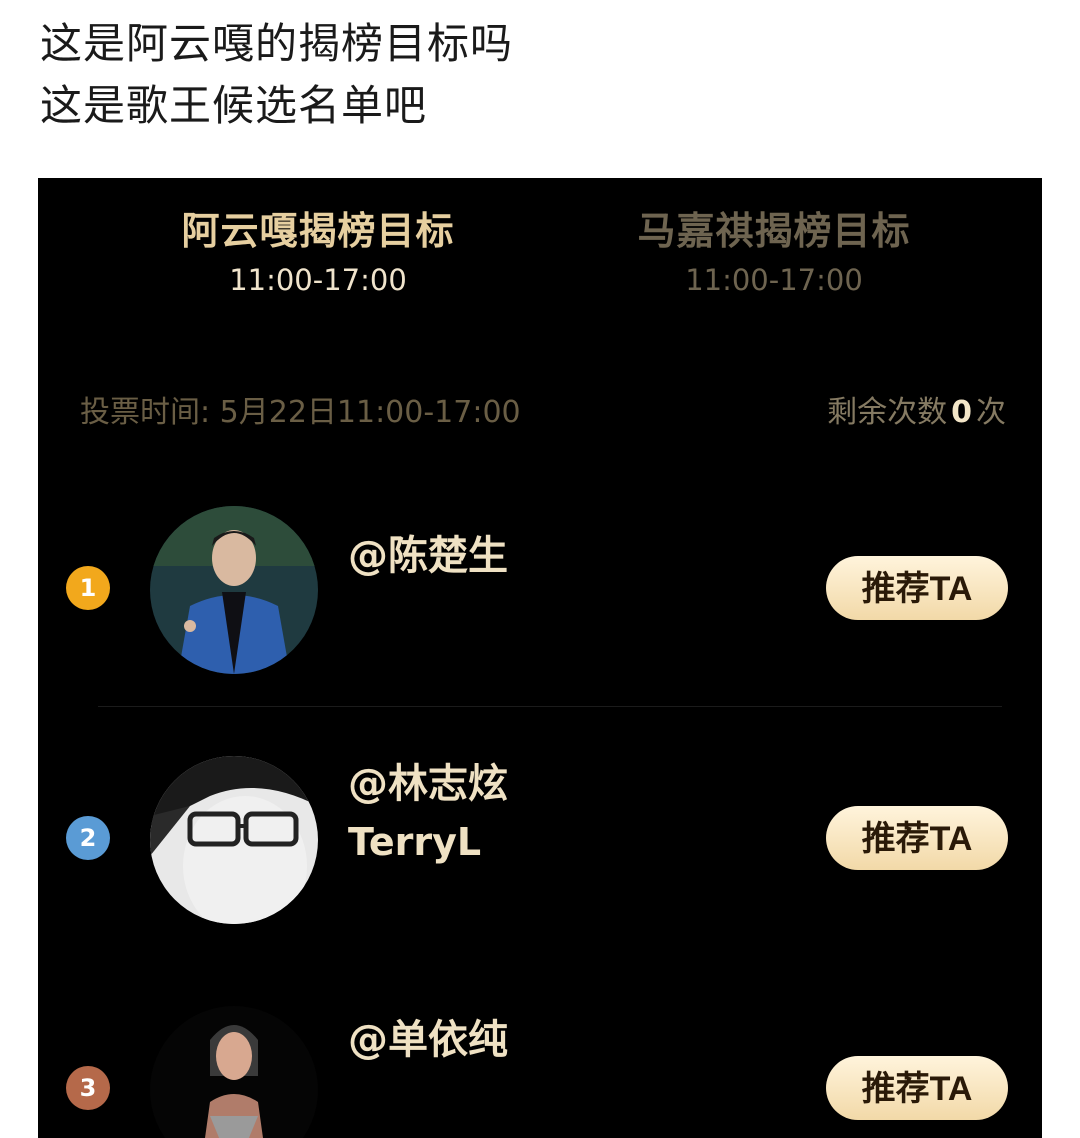 The width and height of the screenshot is (1080, 1138). I want to click on tab-title: 阿云嘎揭榜目标, so click(318, 231).